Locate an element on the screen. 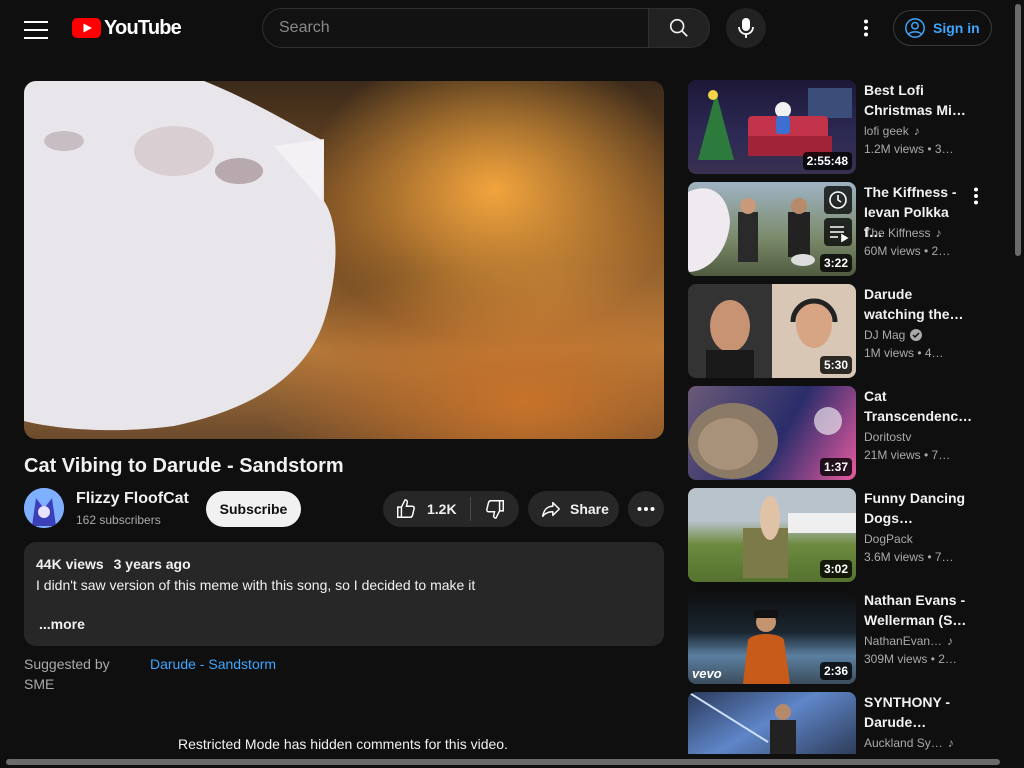 The width and height of the screenshot is (1024, 768). like-button: 1.2K is located at coordinates (426, 509).